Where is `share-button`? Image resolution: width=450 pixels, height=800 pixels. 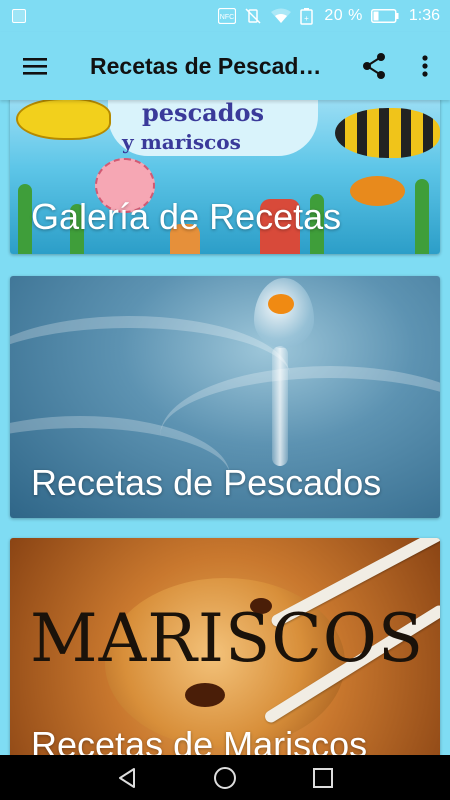
share-button is located at coordinates (374, 66).